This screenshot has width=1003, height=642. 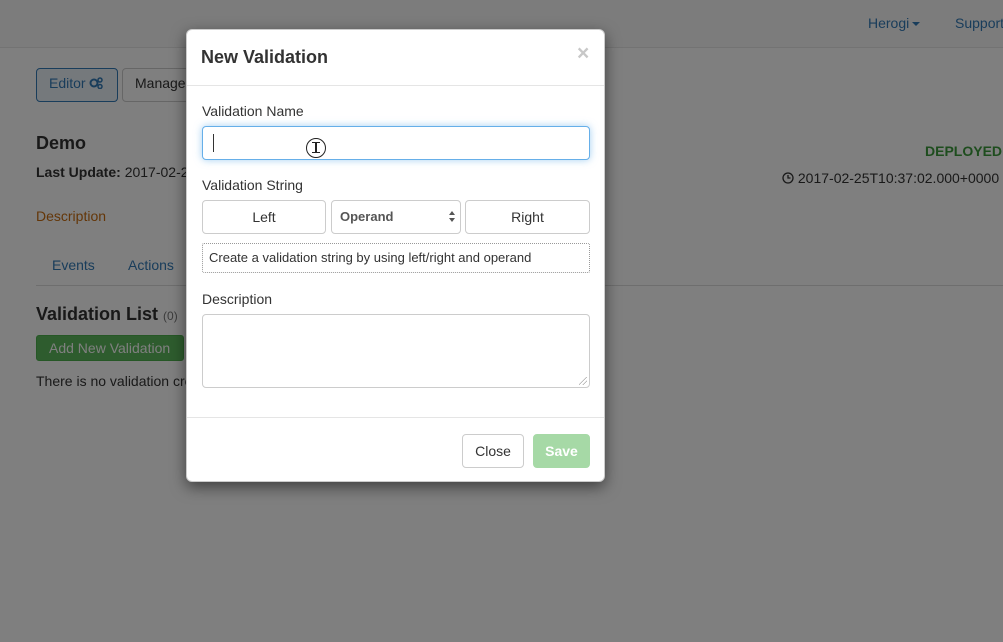 What do you see at coordinates (316, 148) in the screenshot?
I see `text-cursor-icon` at bounding box center [316, 148].